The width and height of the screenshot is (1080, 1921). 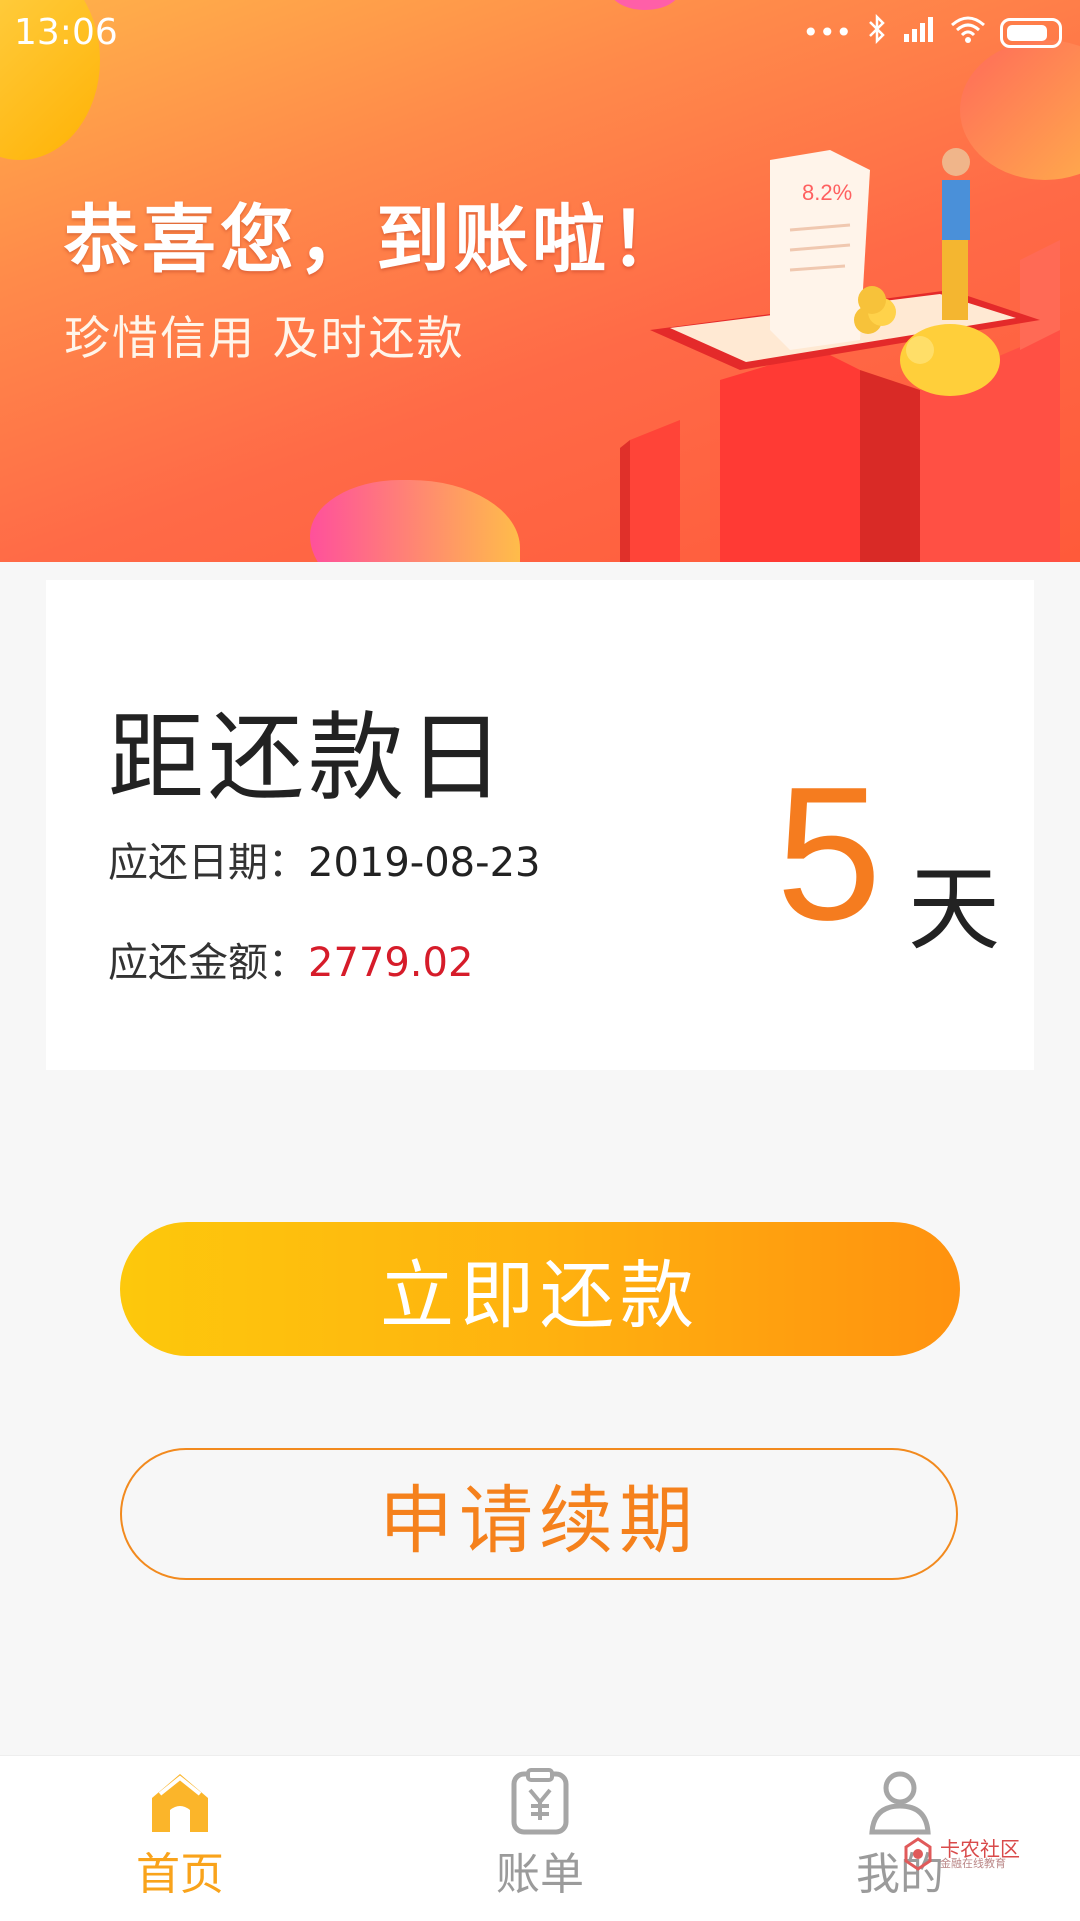 I want to click on due-date-row: 应还日期：2019-08-23, so click(x=324, y=859).